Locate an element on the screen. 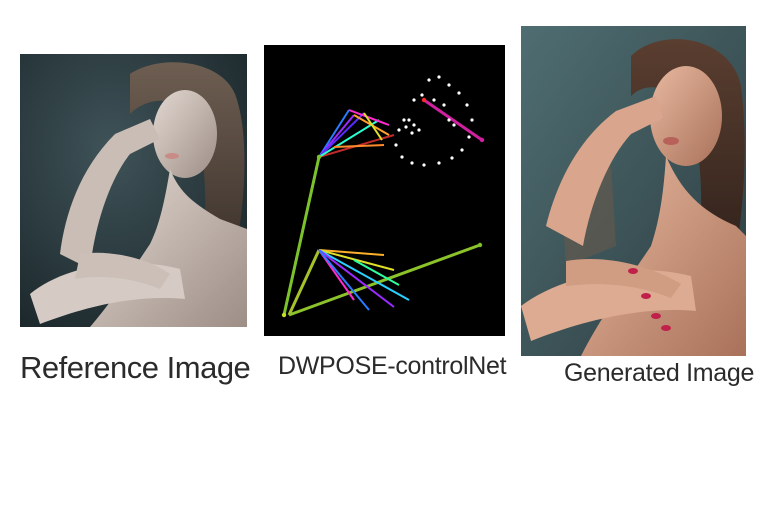 This screenshot has width=768, height=512. reference-caption: Reference Image is located at coordinates (135, 367).